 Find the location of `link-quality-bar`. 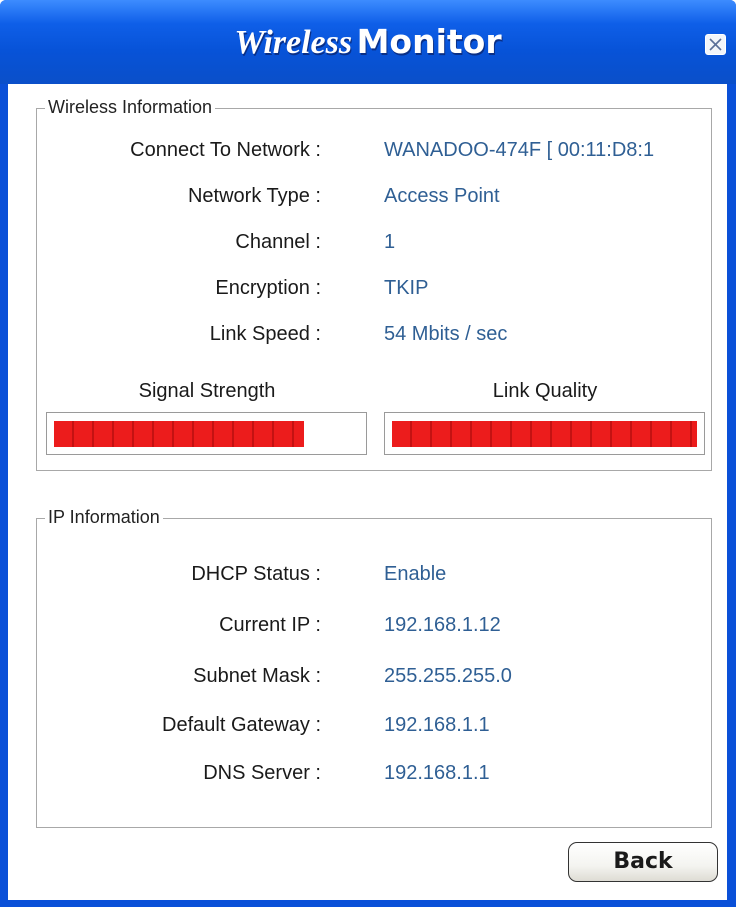

link-quality-bar is located at coordinates (544, 434).